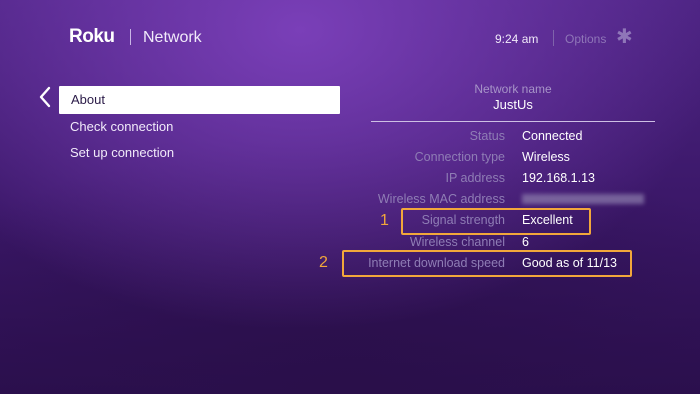 The image size is (700, 394). Describe the element at coordinates (585, 39) in the screenshot. I see `options-button: Options` at that location.